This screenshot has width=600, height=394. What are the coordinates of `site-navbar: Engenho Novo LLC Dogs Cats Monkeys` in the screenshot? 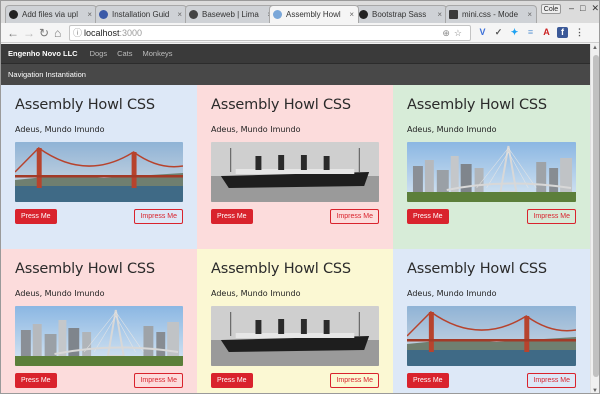 It's located at (295, 53).